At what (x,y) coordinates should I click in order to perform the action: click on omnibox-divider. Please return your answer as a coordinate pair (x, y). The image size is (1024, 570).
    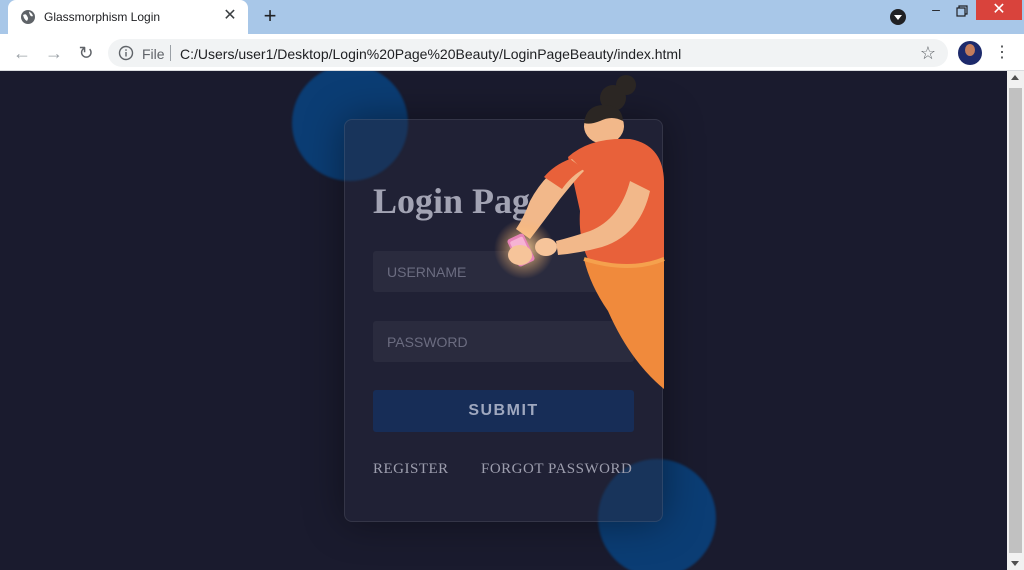
    Looking at the image, I should click on (170, 53).